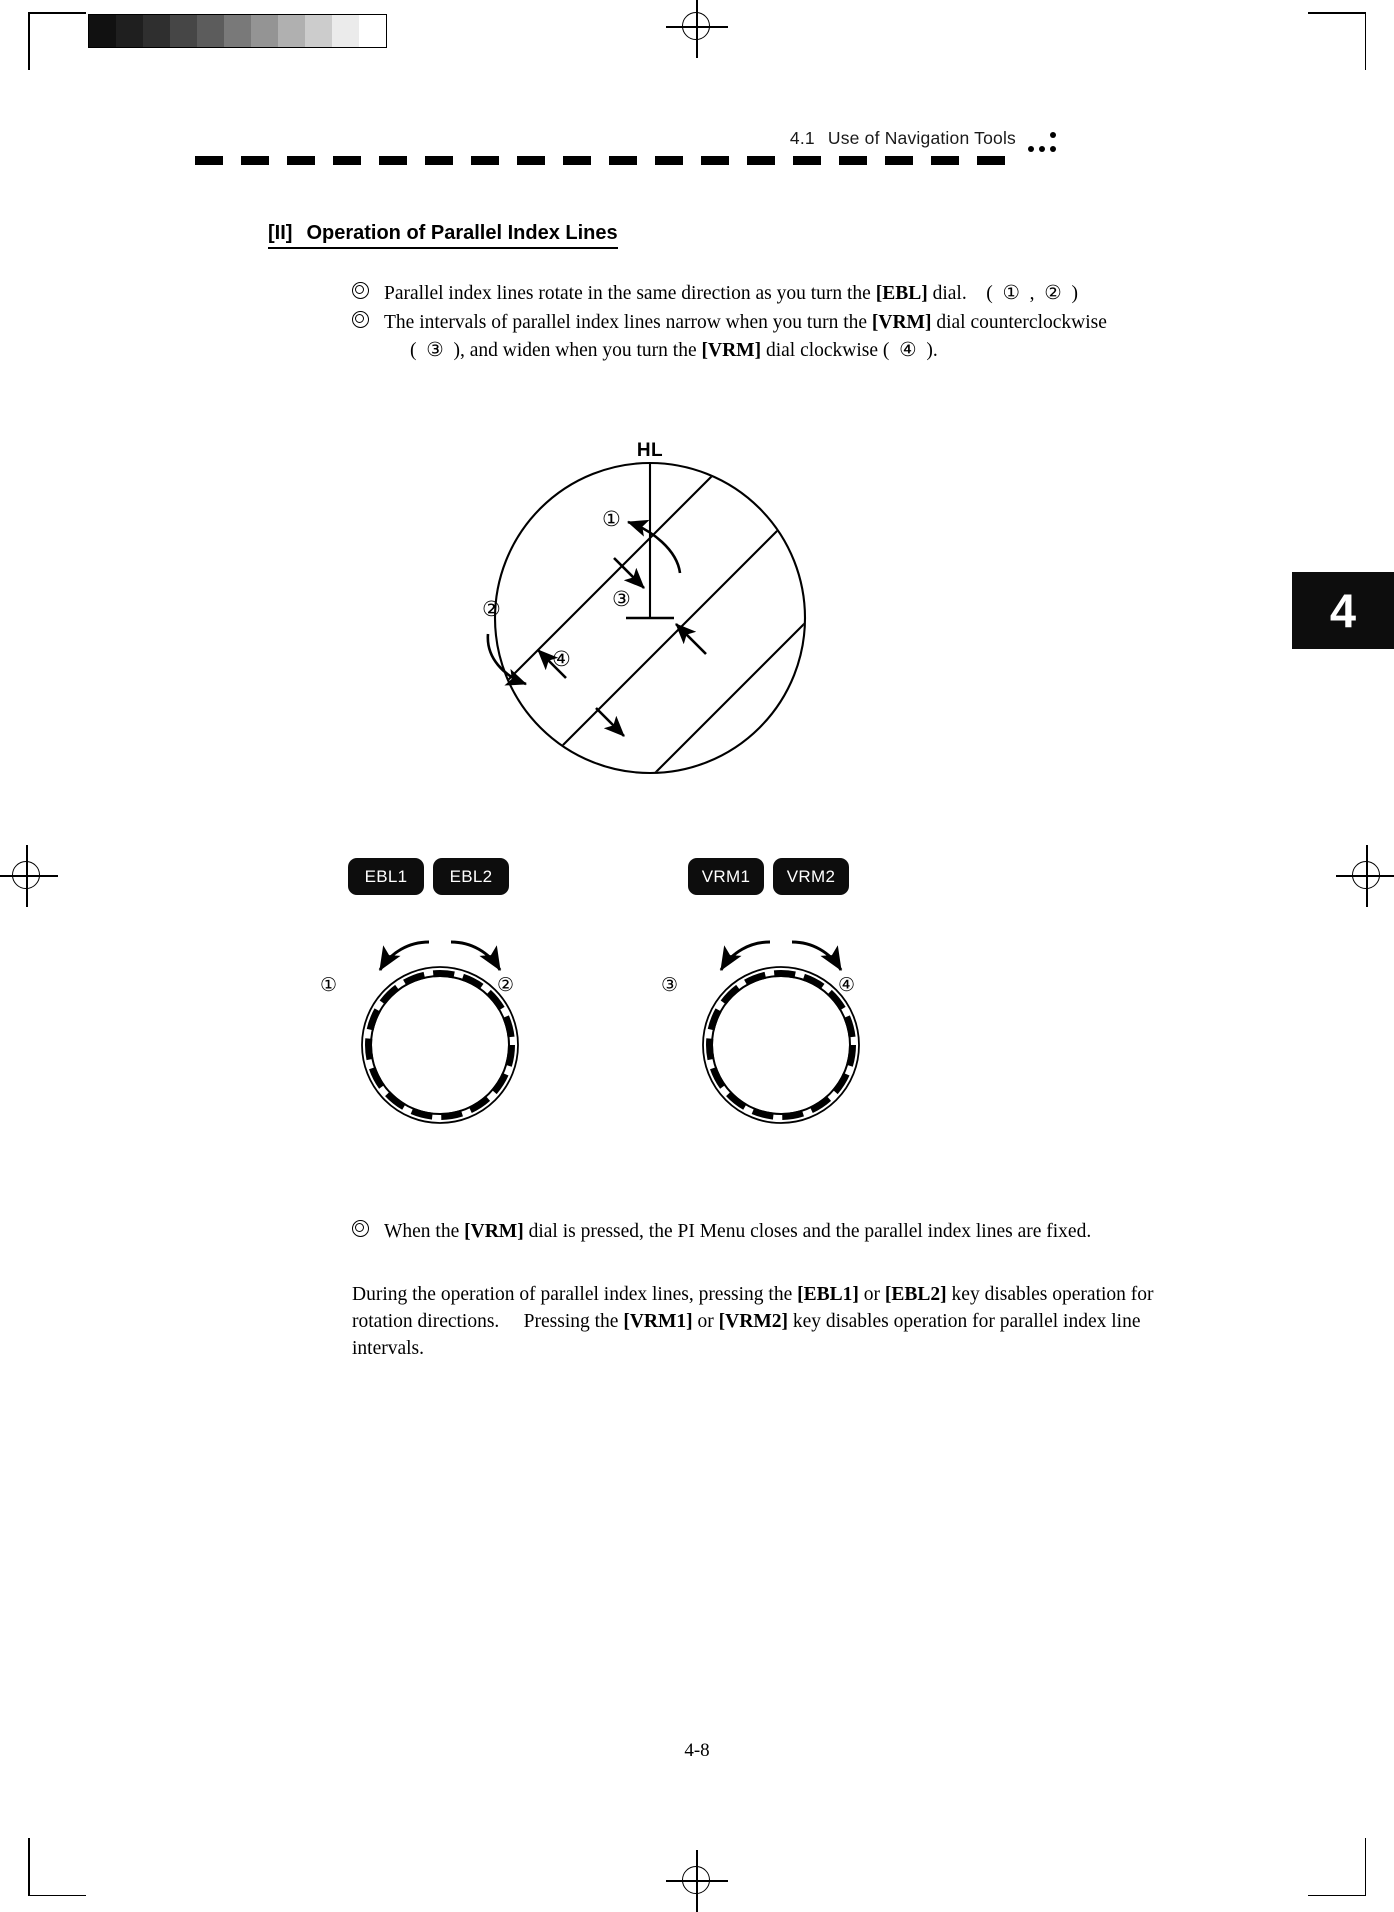  I want to click on text-run: When the, so click(424, 1231).